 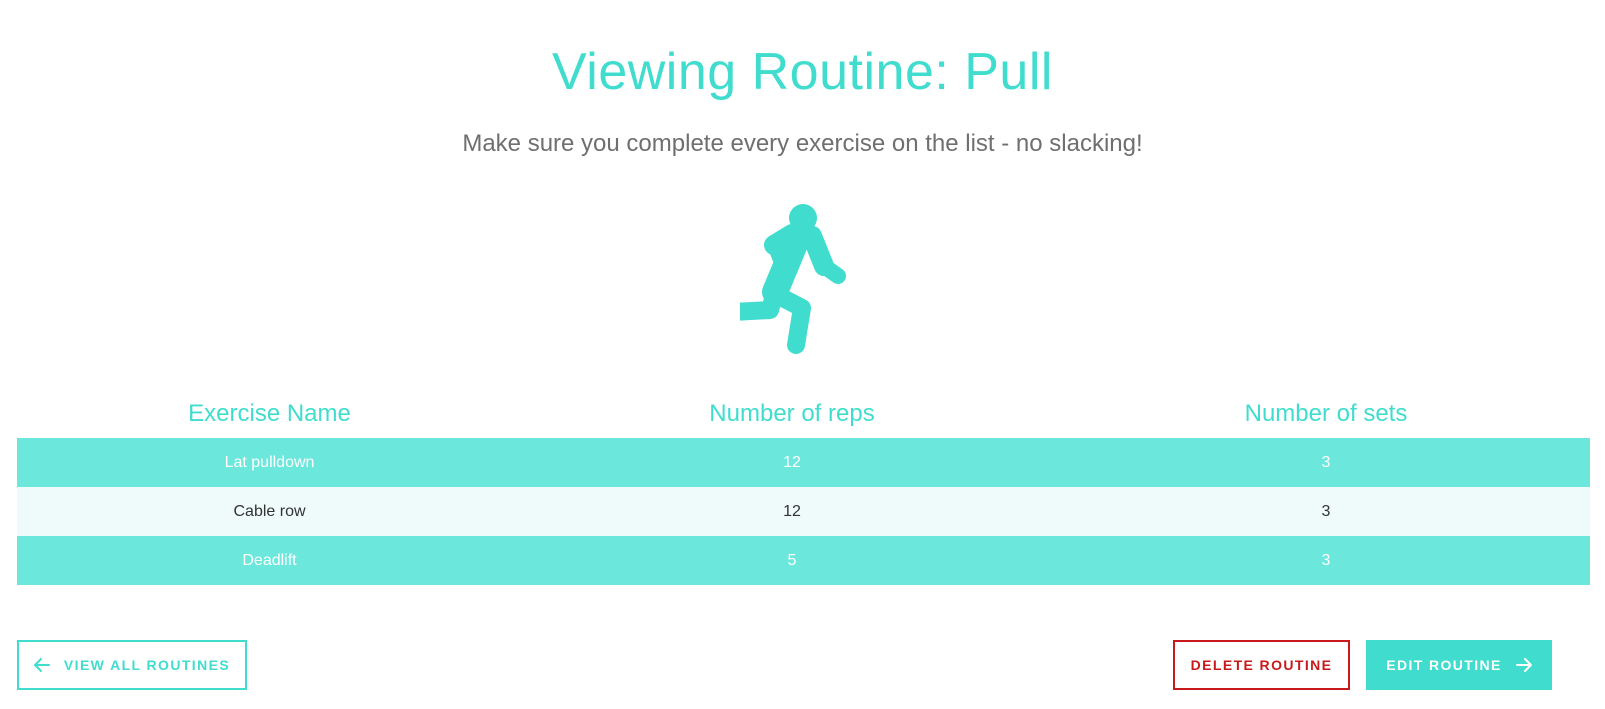 What do you see at coordinates (1523, 665) in the screenshot?
I see `arrow-right-icon` at bounding box center [1523, 665].